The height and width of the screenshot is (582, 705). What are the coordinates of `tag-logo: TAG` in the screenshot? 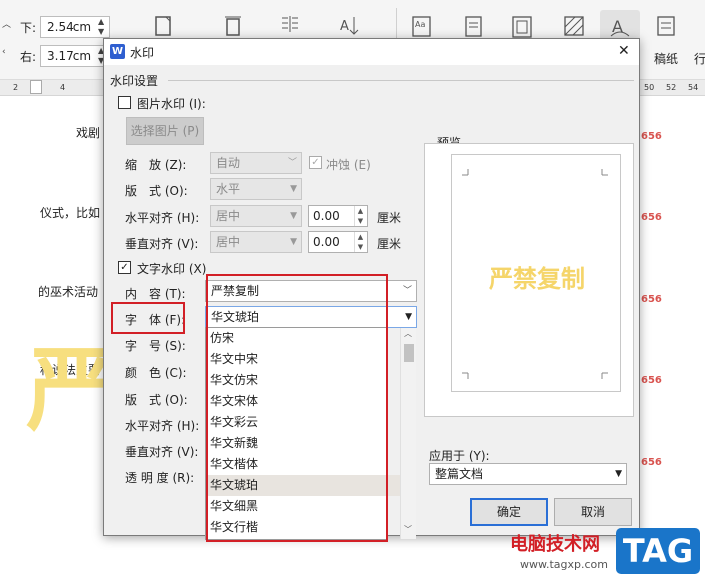 It's located at (658, 551).